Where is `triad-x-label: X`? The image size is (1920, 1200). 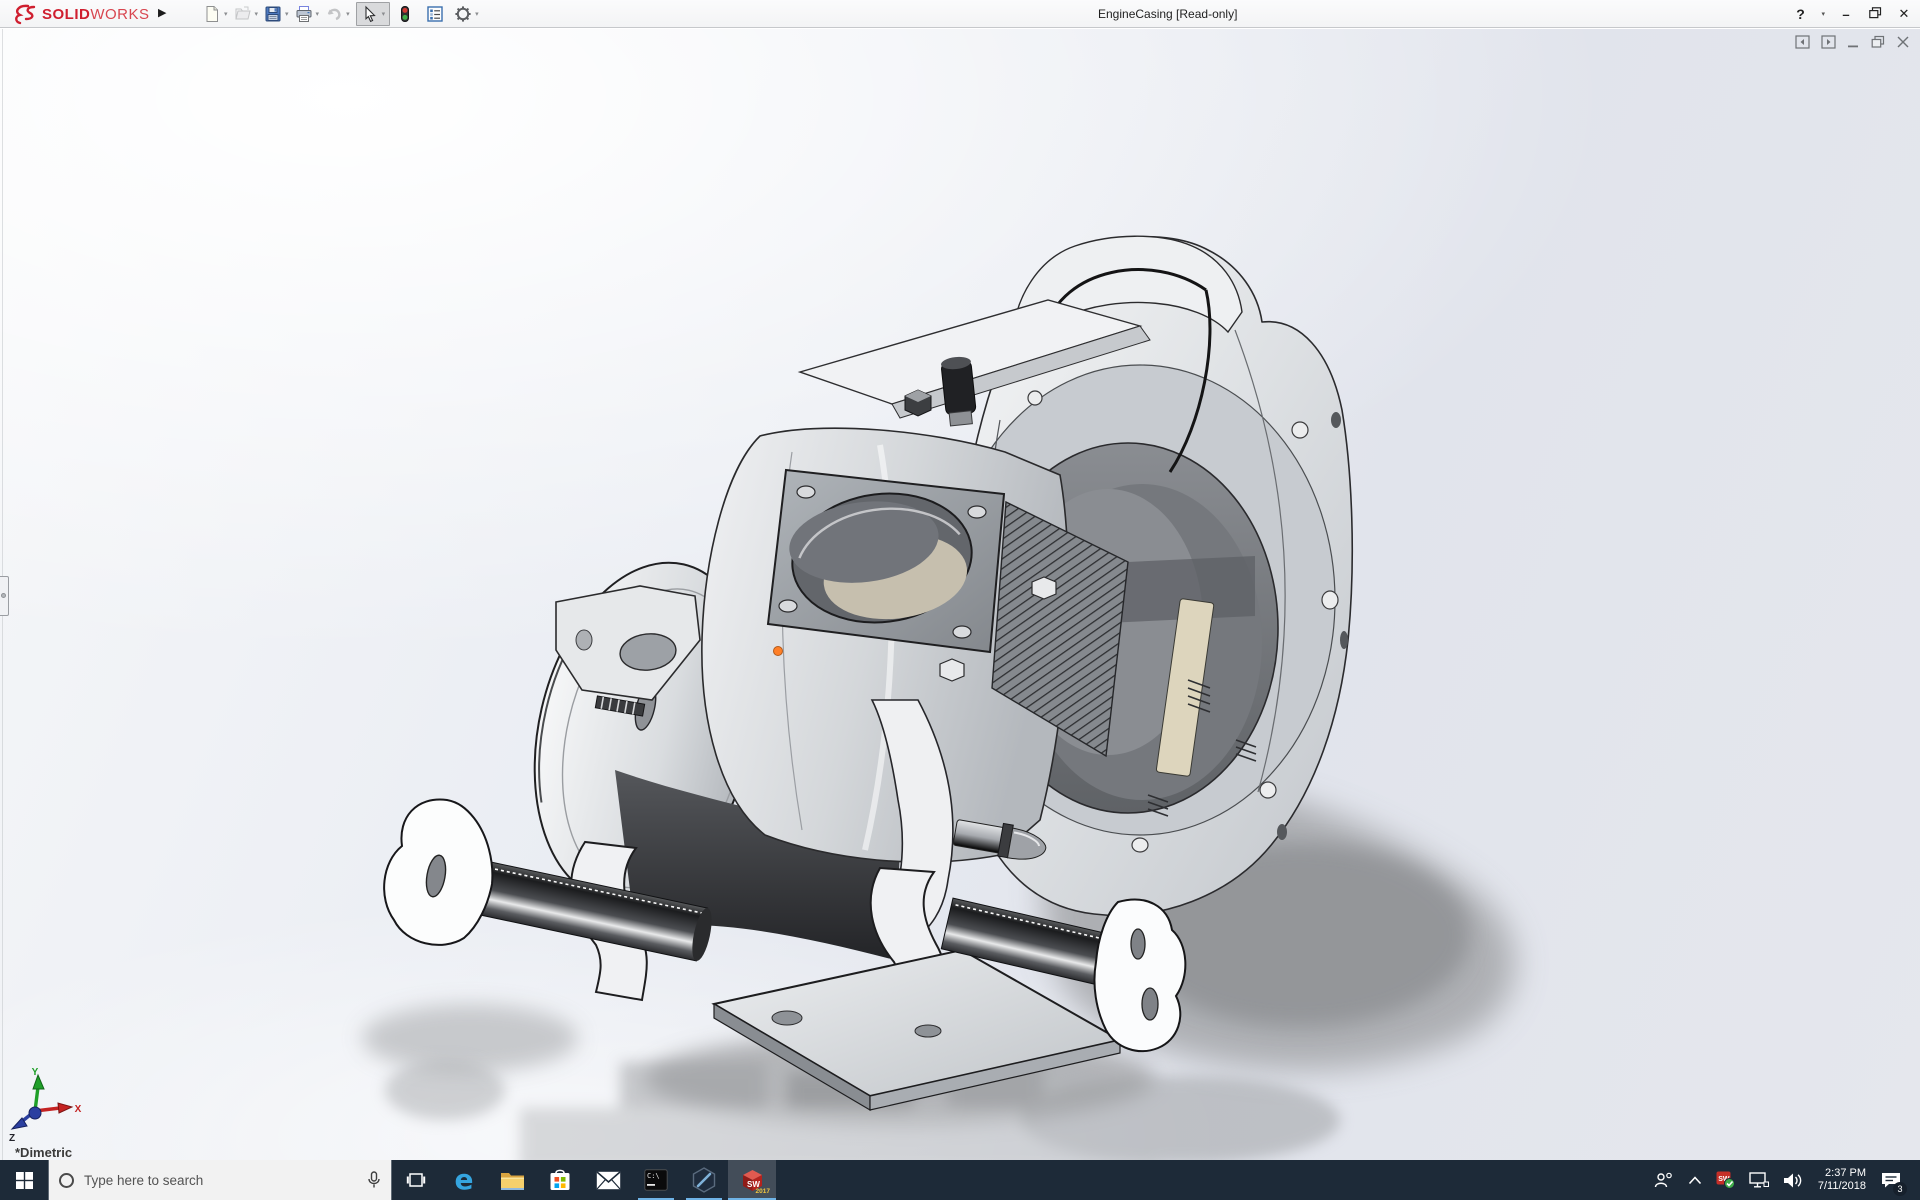
triad-x-label: X is located at coordinates (78, 1109).